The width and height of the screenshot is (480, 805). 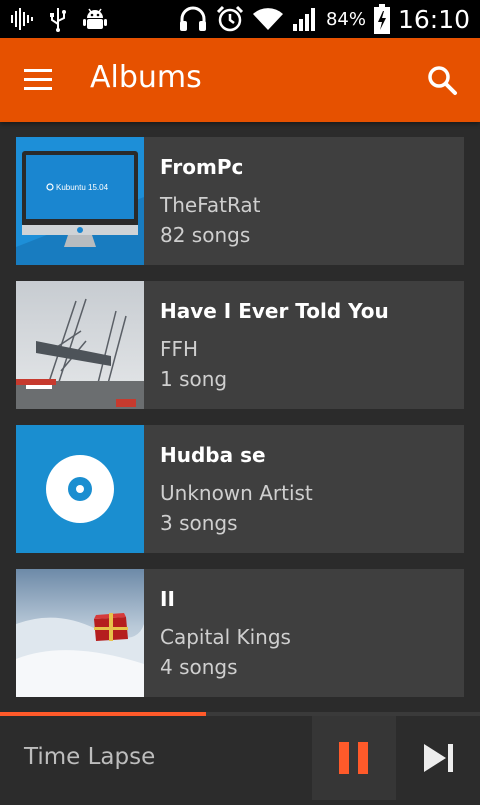 I want to click on album-info: II Capital Kings 4 songs, so click(x=307, y=633).